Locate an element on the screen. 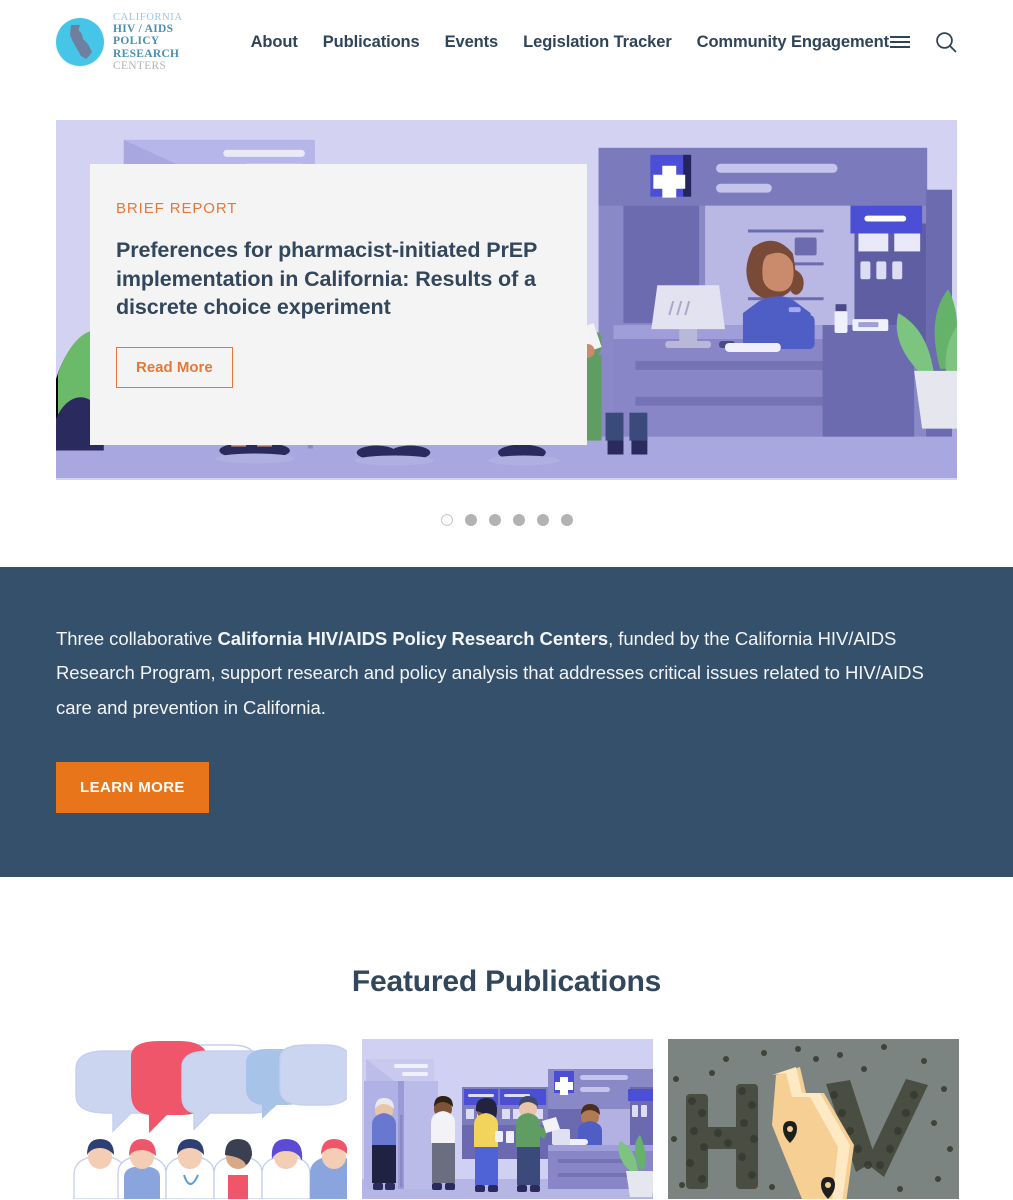 The height and width of the screenshot is (1200, 1013). page-title: Featured Publications is located at coordinates (506, 981).